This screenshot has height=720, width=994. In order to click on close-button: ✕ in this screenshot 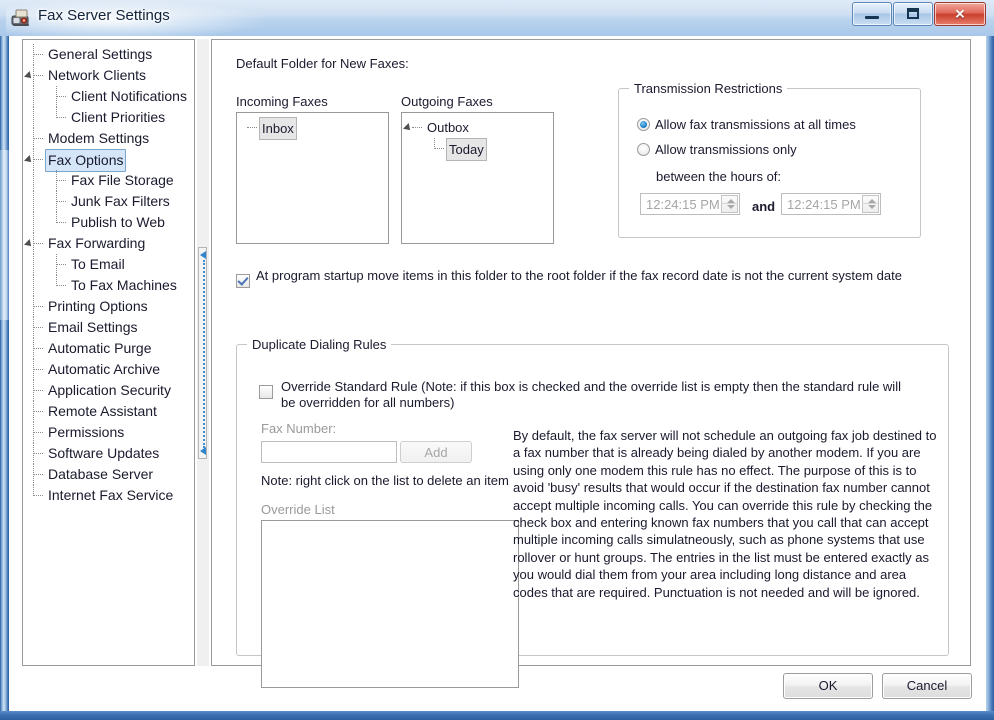, I will do `click(960, 14)`.